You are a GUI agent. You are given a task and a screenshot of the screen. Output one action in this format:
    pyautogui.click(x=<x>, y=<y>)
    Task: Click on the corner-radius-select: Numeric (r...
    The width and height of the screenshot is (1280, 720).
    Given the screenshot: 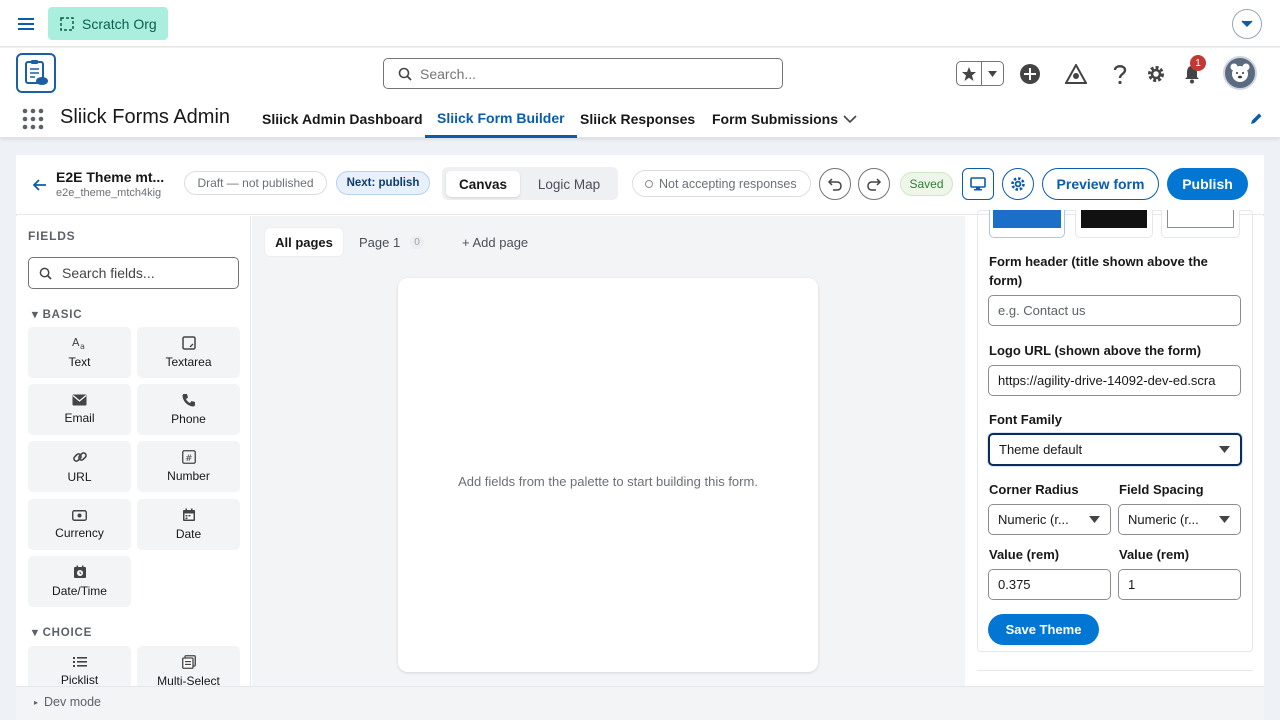 What is the action you would take?
    pyautogui.click(x=1049, y=519)
    